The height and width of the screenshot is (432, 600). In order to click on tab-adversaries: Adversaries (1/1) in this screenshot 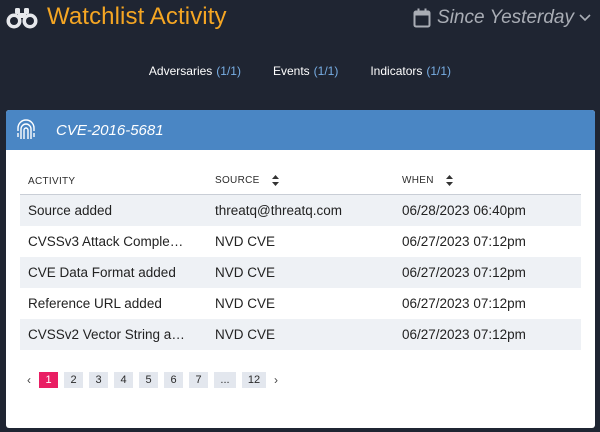, I will do `click(195, 71)`.